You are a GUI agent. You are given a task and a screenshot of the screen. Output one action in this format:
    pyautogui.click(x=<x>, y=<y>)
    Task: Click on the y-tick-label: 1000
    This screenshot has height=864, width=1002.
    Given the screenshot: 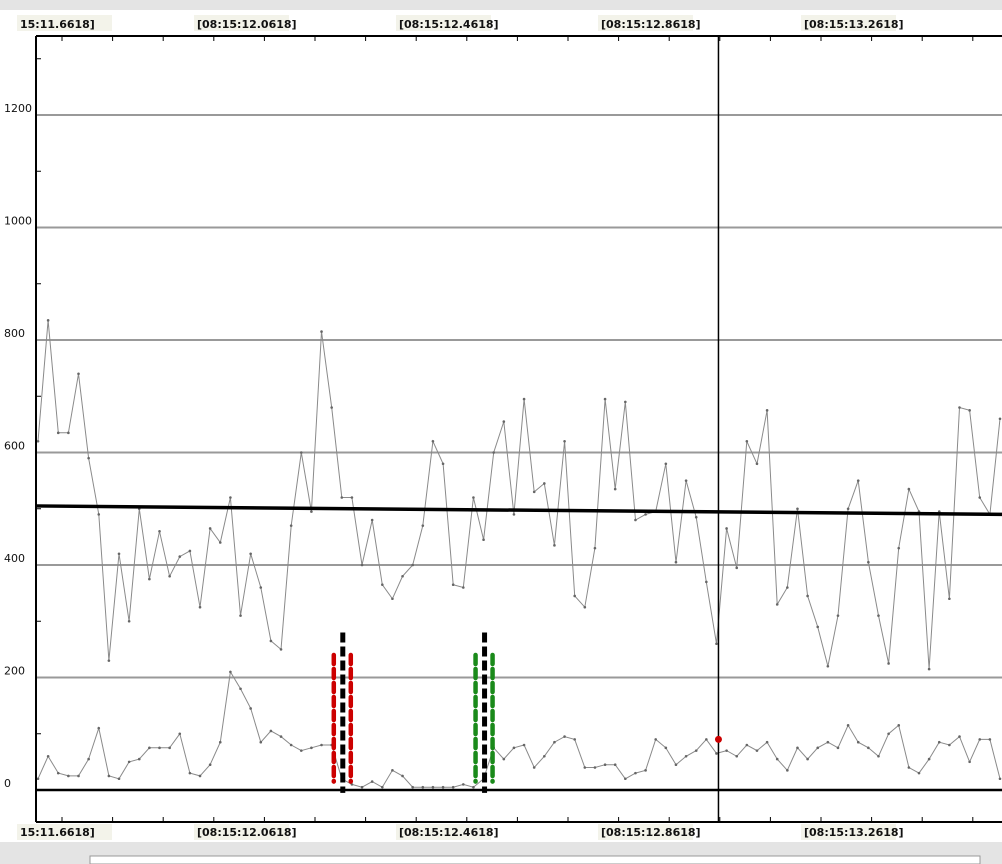 What is the action you would take?
    pyautogui.click(x=18, y=221)
    